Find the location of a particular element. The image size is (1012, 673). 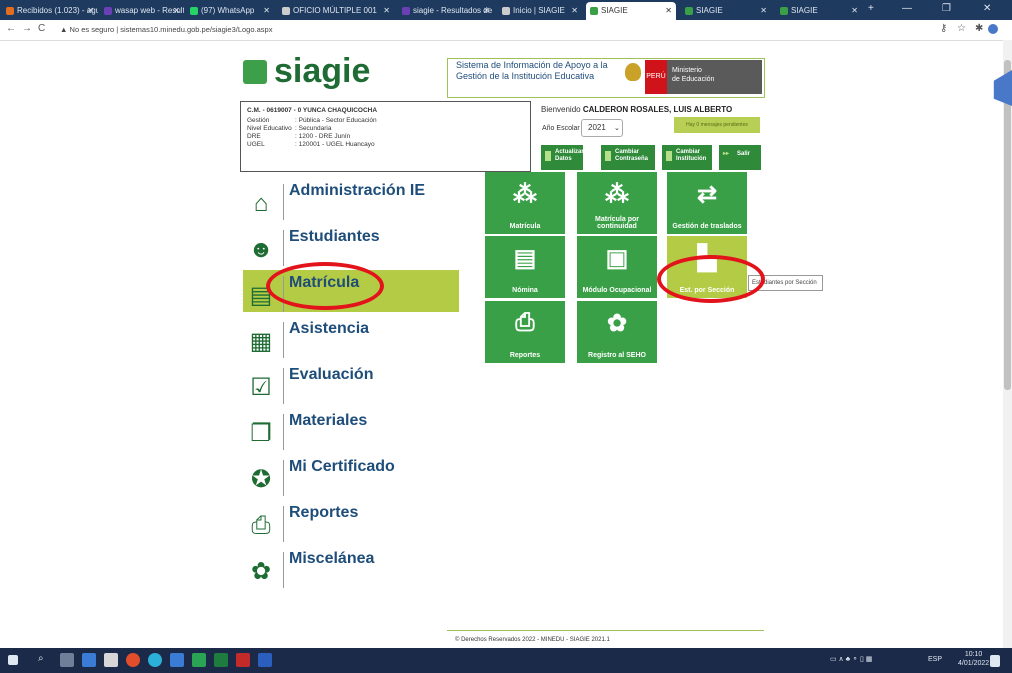

browser-tab: Recibidos (1.023) - agu ✕ is located at coordinates (50, 11).